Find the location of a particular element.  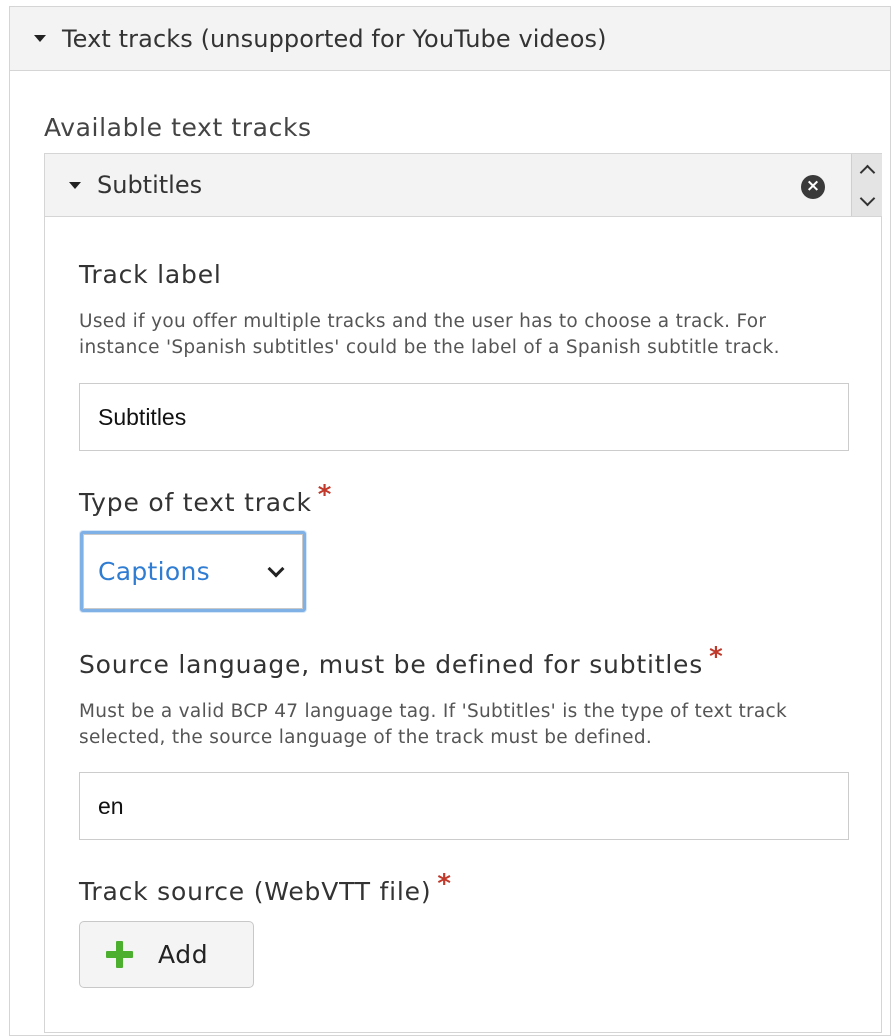

move-up-button is located at coordinates (867, 169).